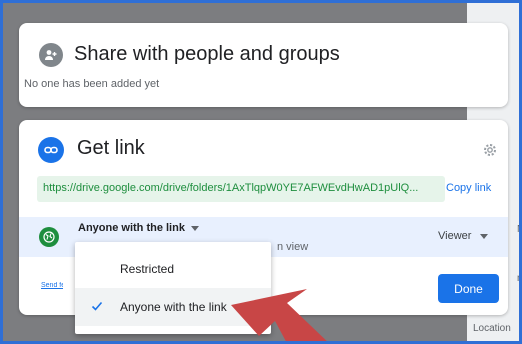  I want to click on access-level-menu: Restricted Anyone with the link, so click(173, 288).